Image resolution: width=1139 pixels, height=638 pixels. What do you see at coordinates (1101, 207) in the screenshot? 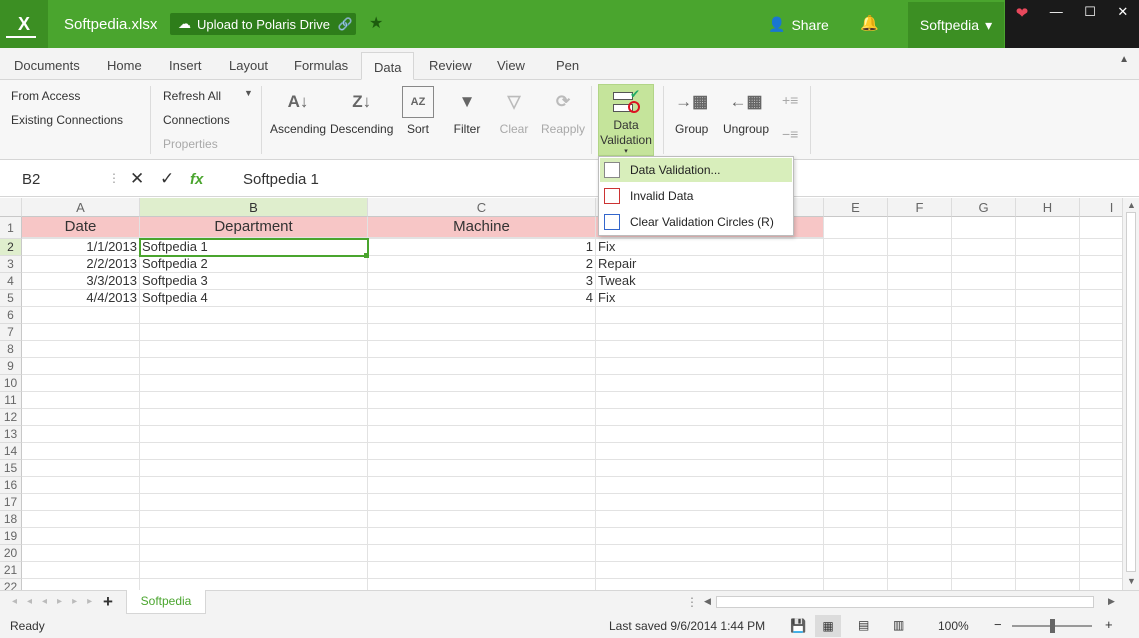
I see `column-header-i: I` at bounding box center [1101, 207].